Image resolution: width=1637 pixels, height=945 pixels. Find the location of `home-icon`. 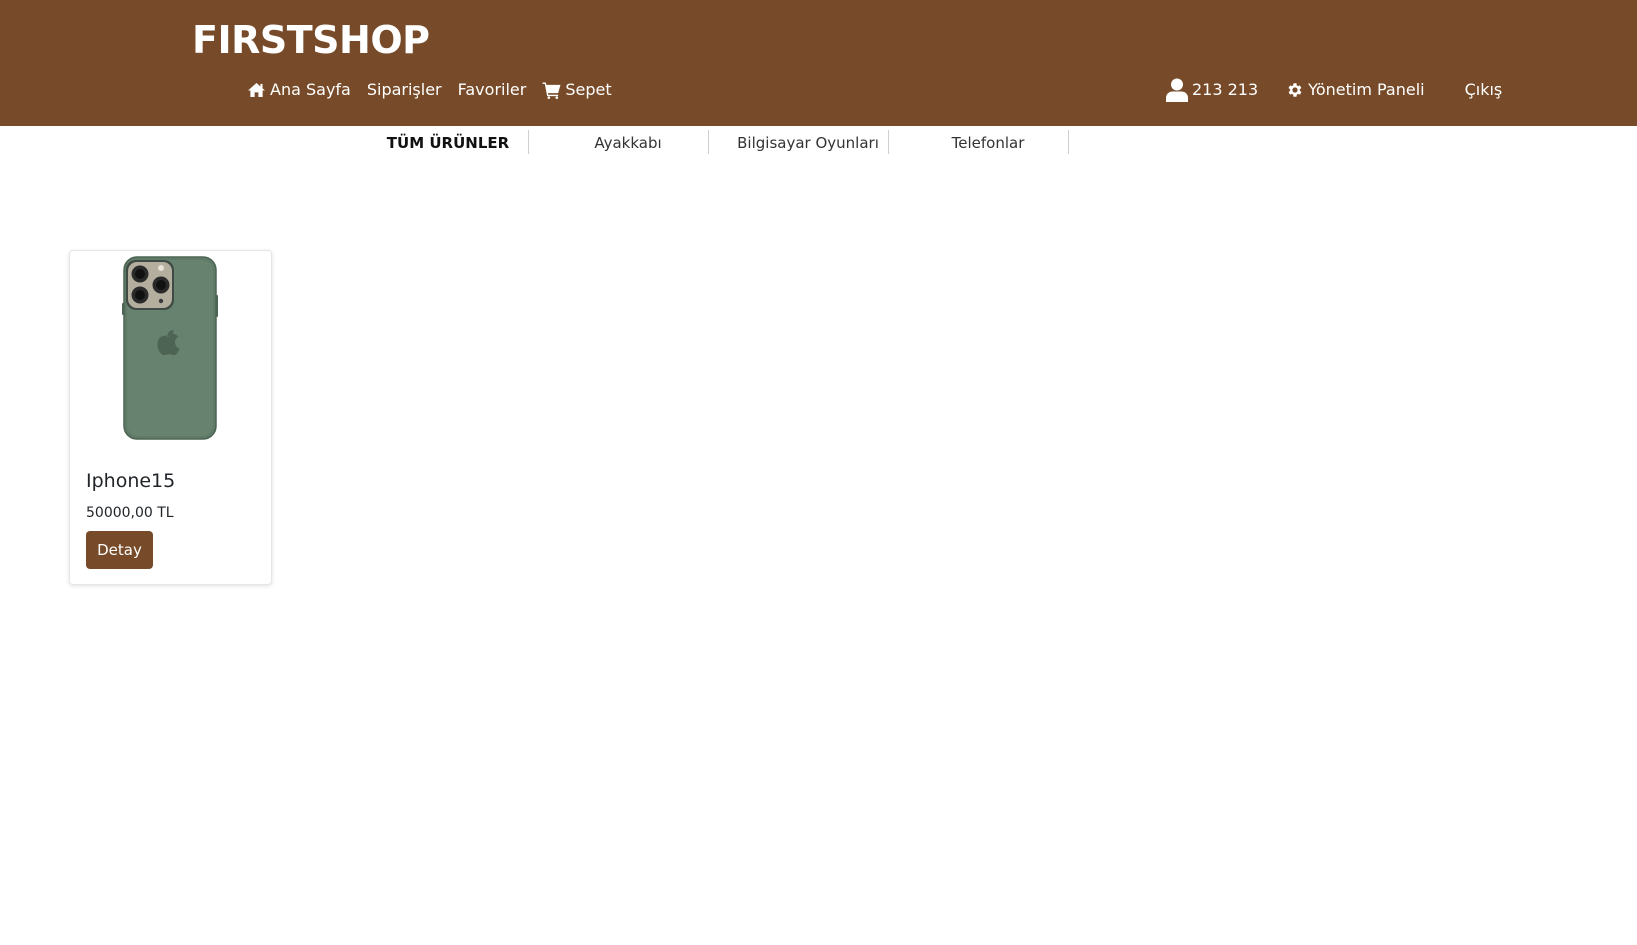

home-icon is located at coordinates (256, 90).